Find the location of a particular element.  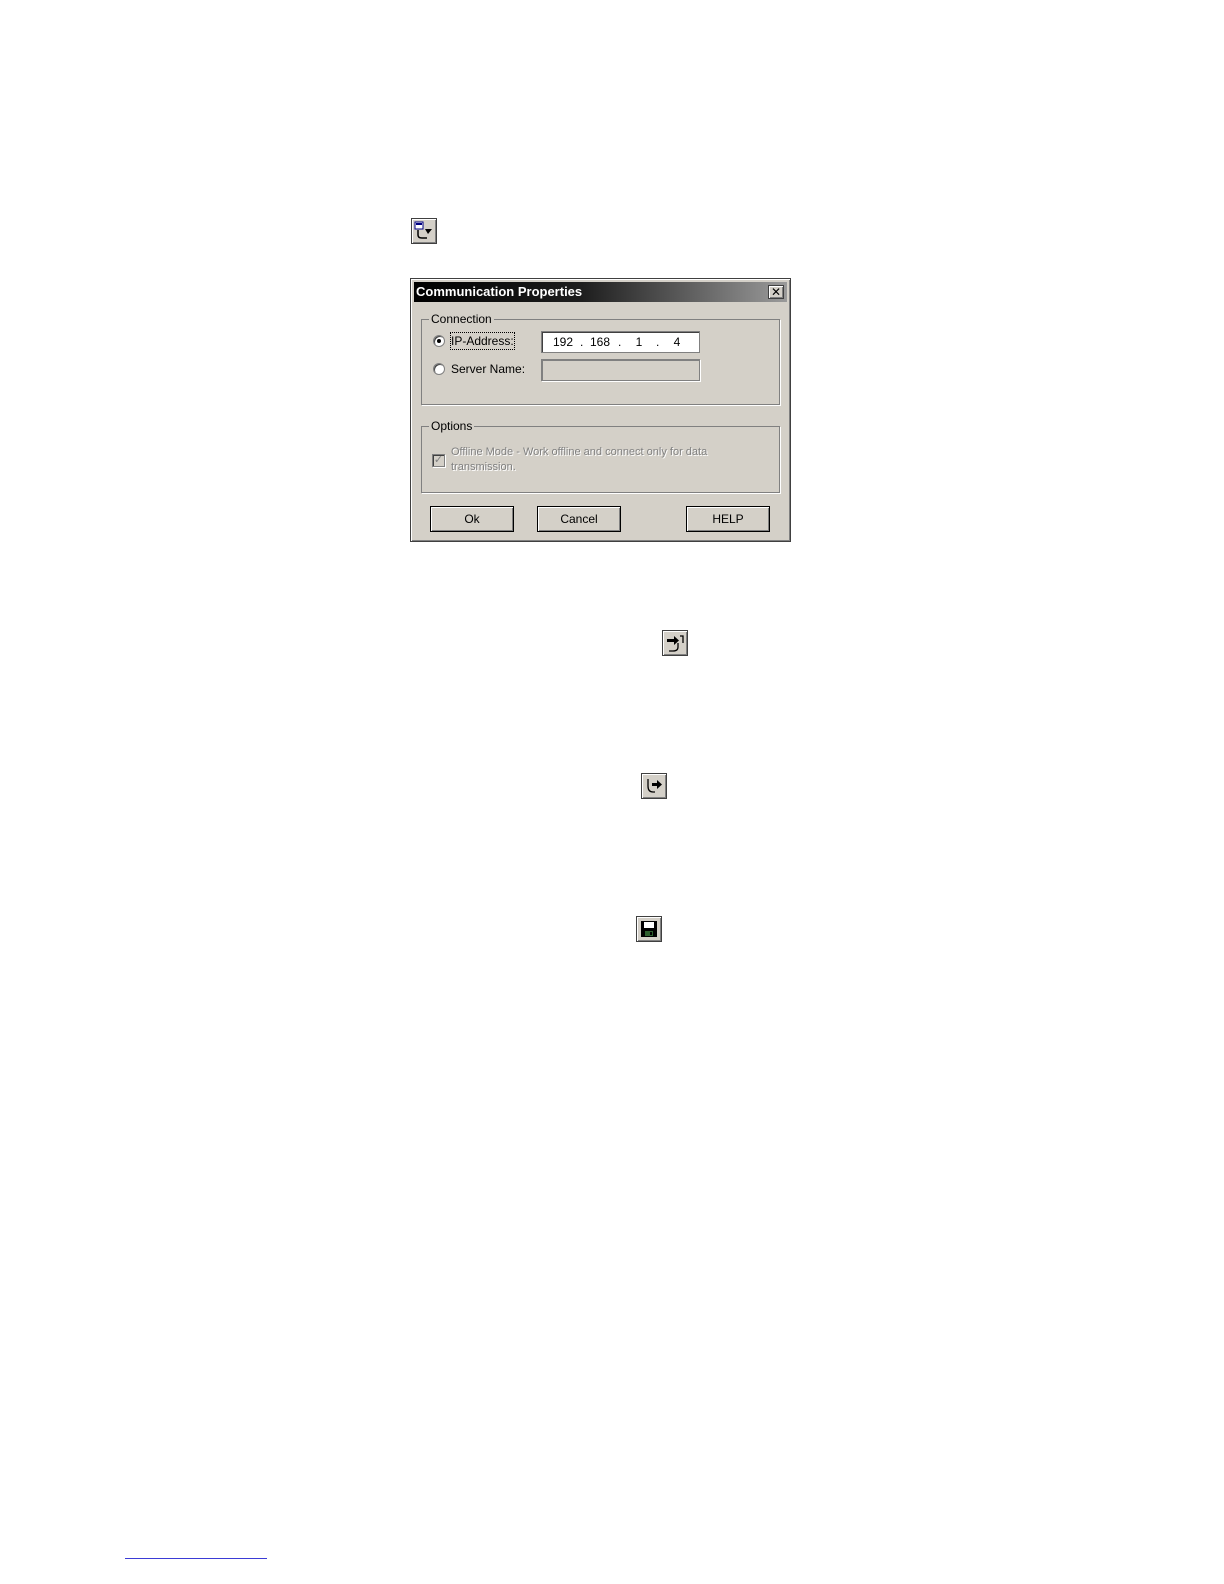

connect-arrow-icon is located at coordinates (675, 643).